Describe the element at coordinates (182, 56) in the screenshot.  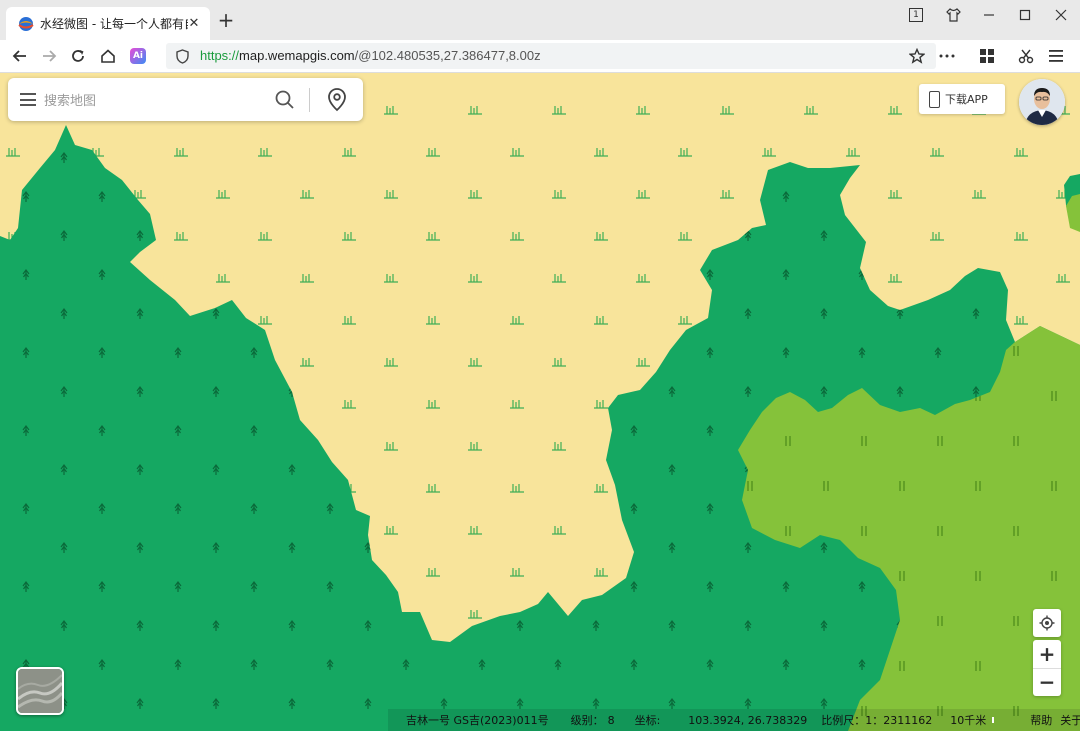
I see `security-shield-icon` at that location.